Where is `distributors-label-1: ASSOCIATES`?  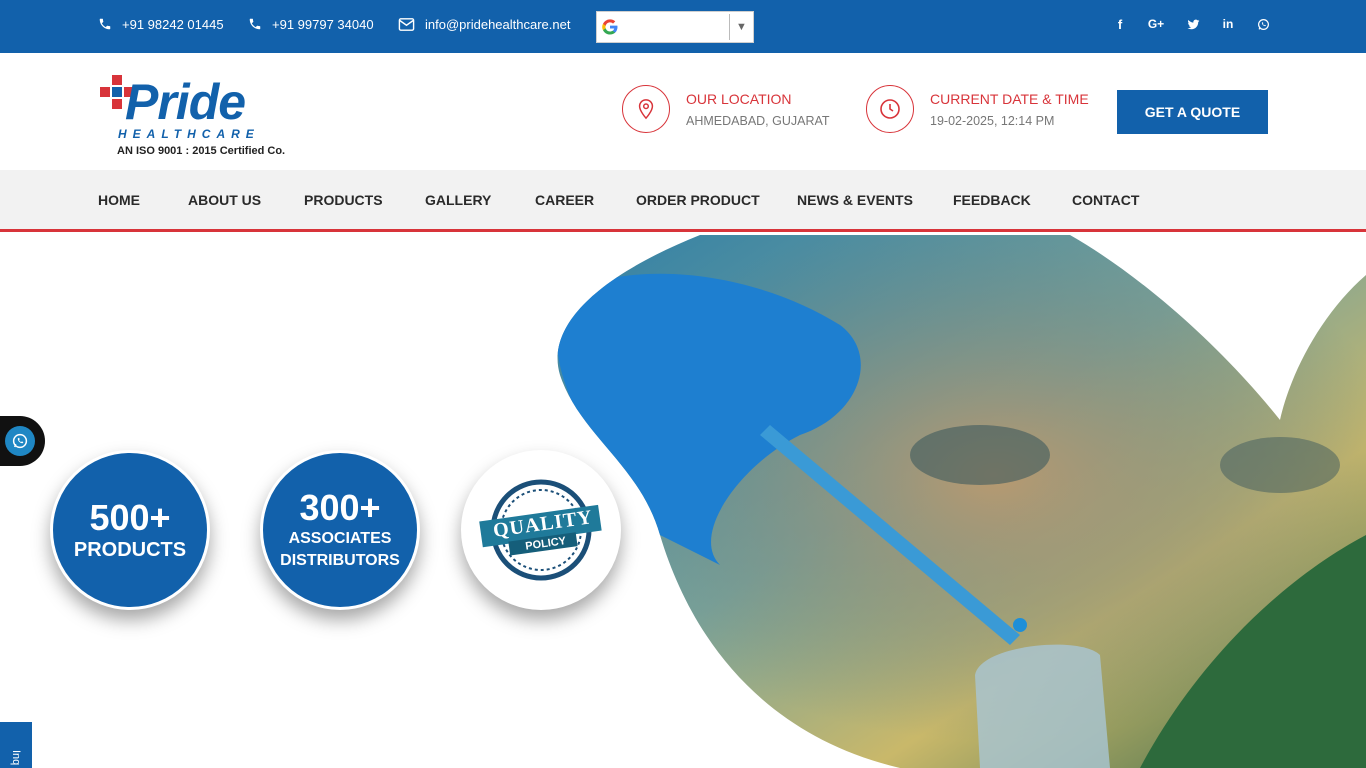 distributors-label-1: ASSOCIATES is located at coordinates (340, 538).